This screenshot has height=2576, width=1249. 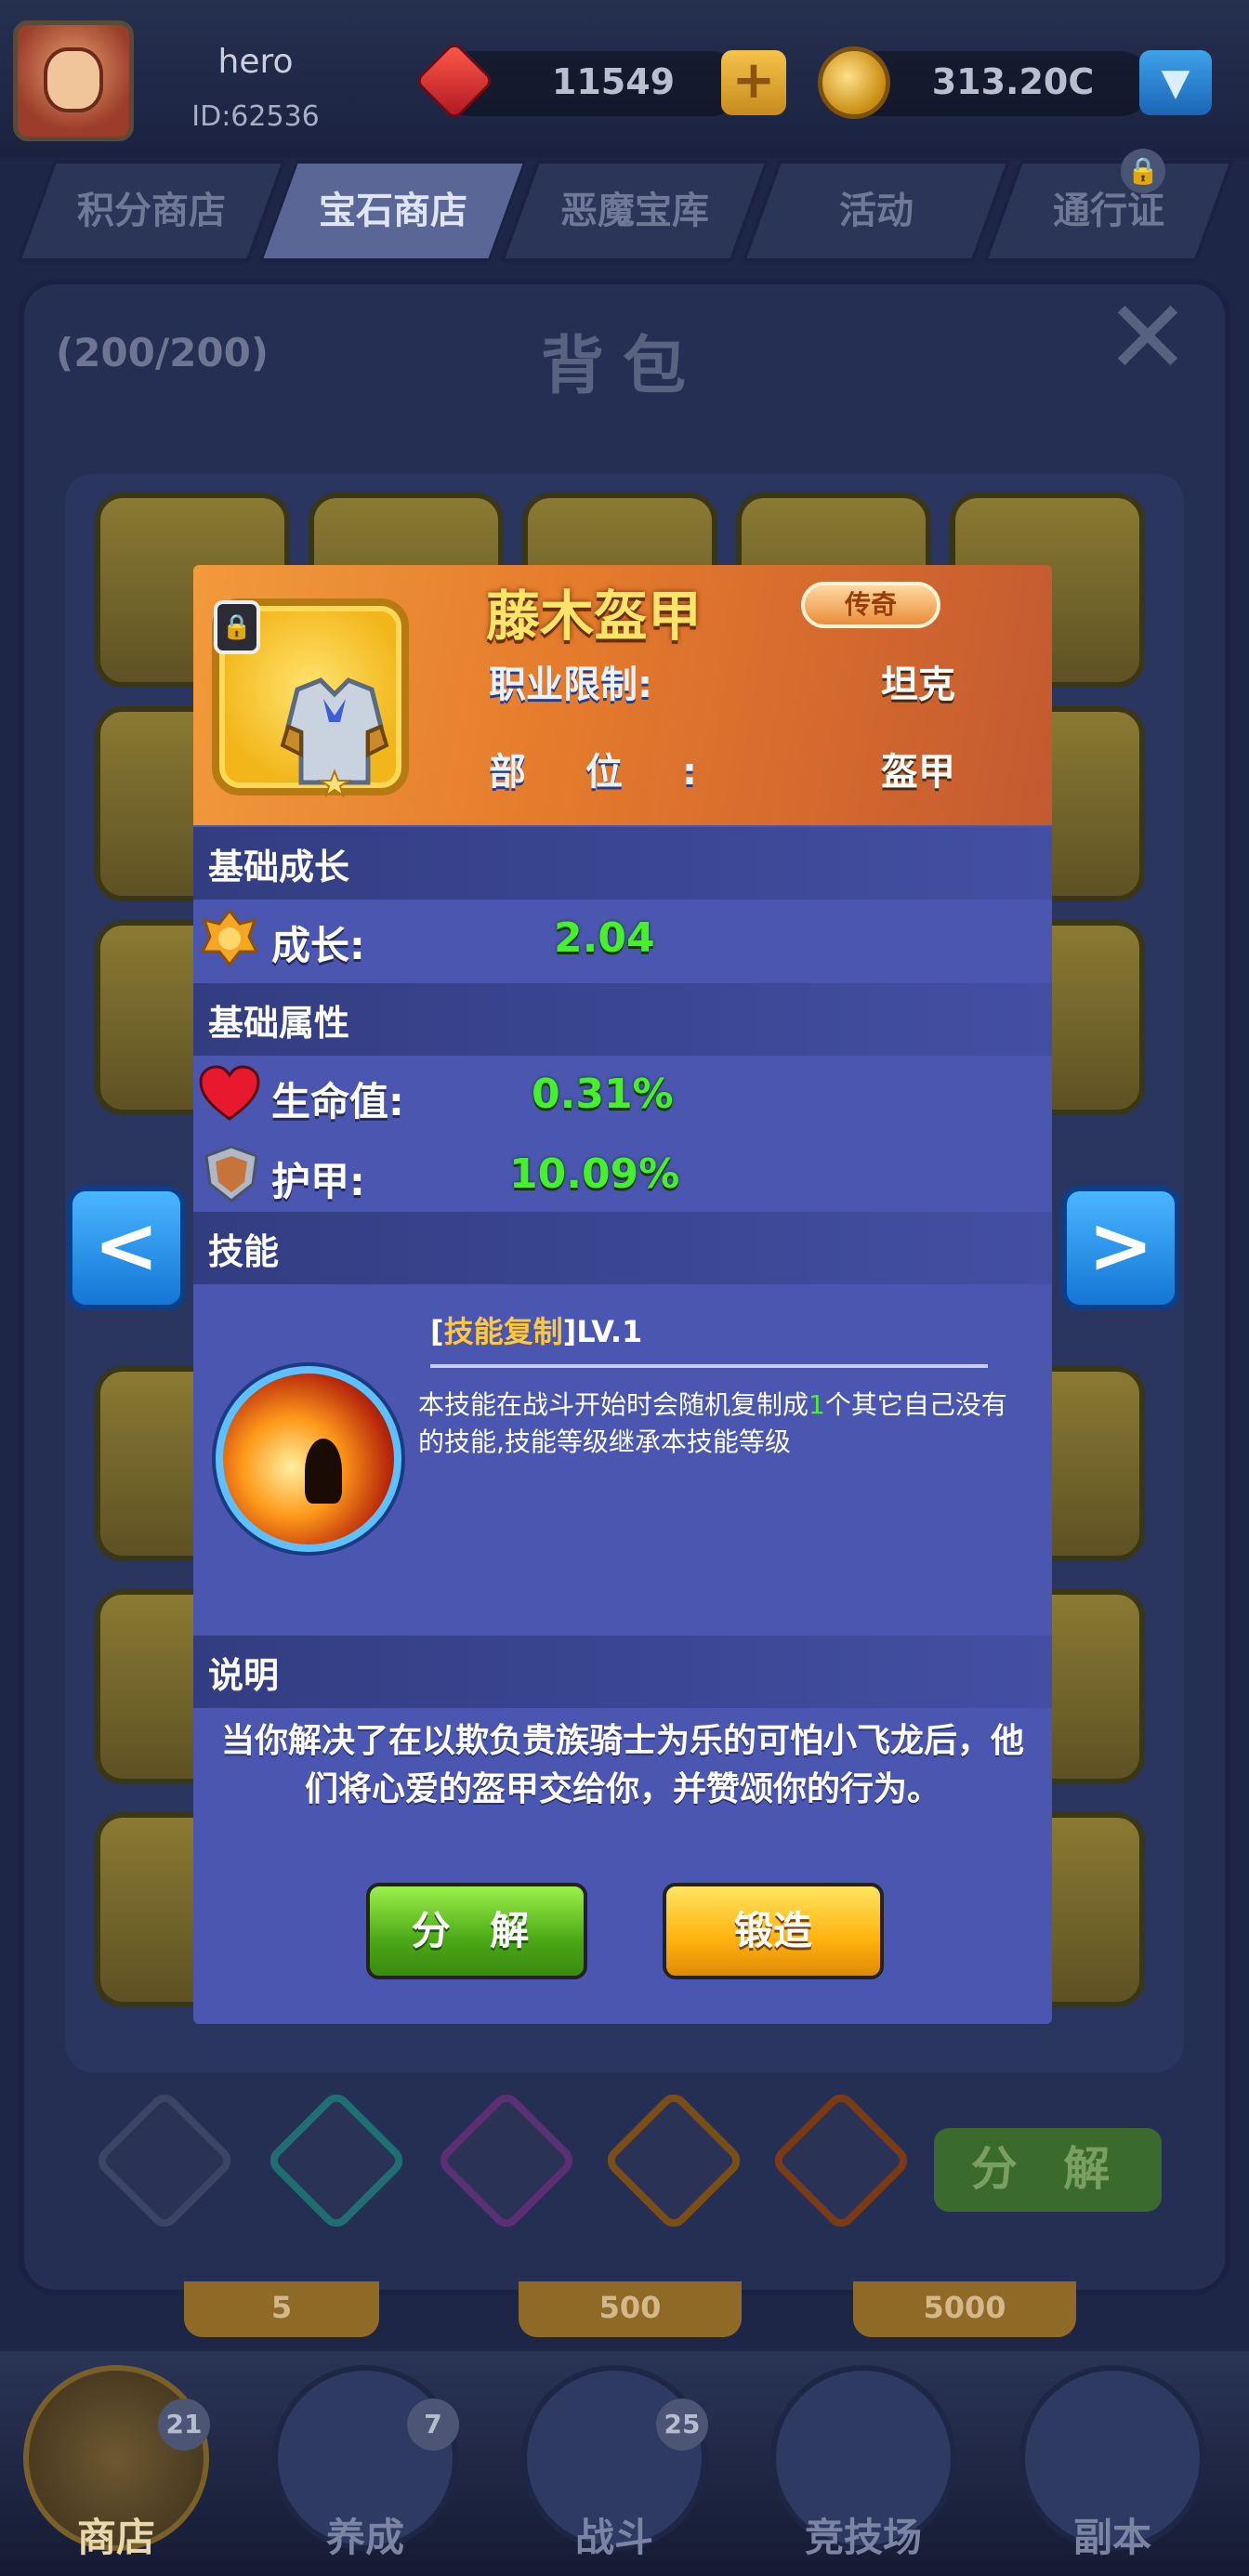 What do you see at coordinates (151, 211) in the screenshot?
I see `tab-points-shop: 积分商店` at bounding box center [151, 211].